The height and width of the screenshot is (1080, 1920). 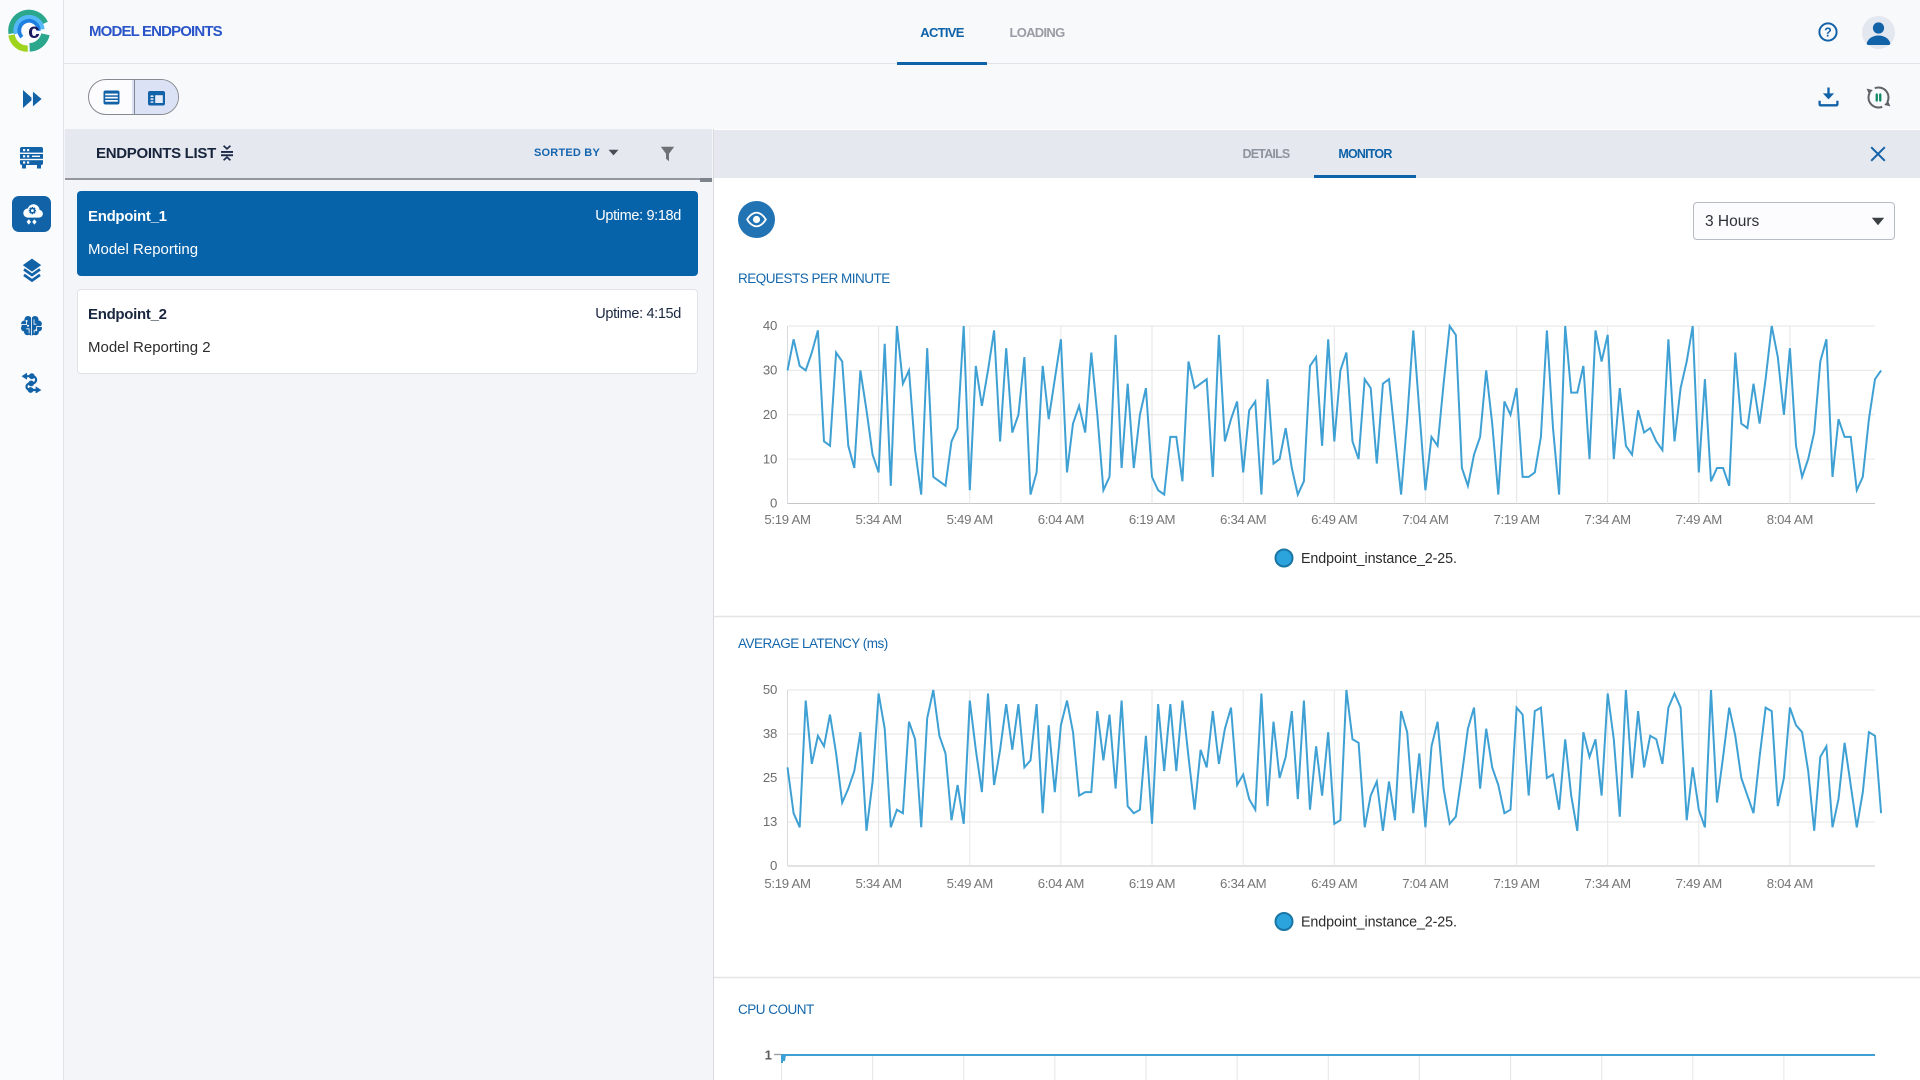 What do you see at coordinates (770, 325) in the screenshot?
I see `svg-text: 40` at bounding box center [770, 325].